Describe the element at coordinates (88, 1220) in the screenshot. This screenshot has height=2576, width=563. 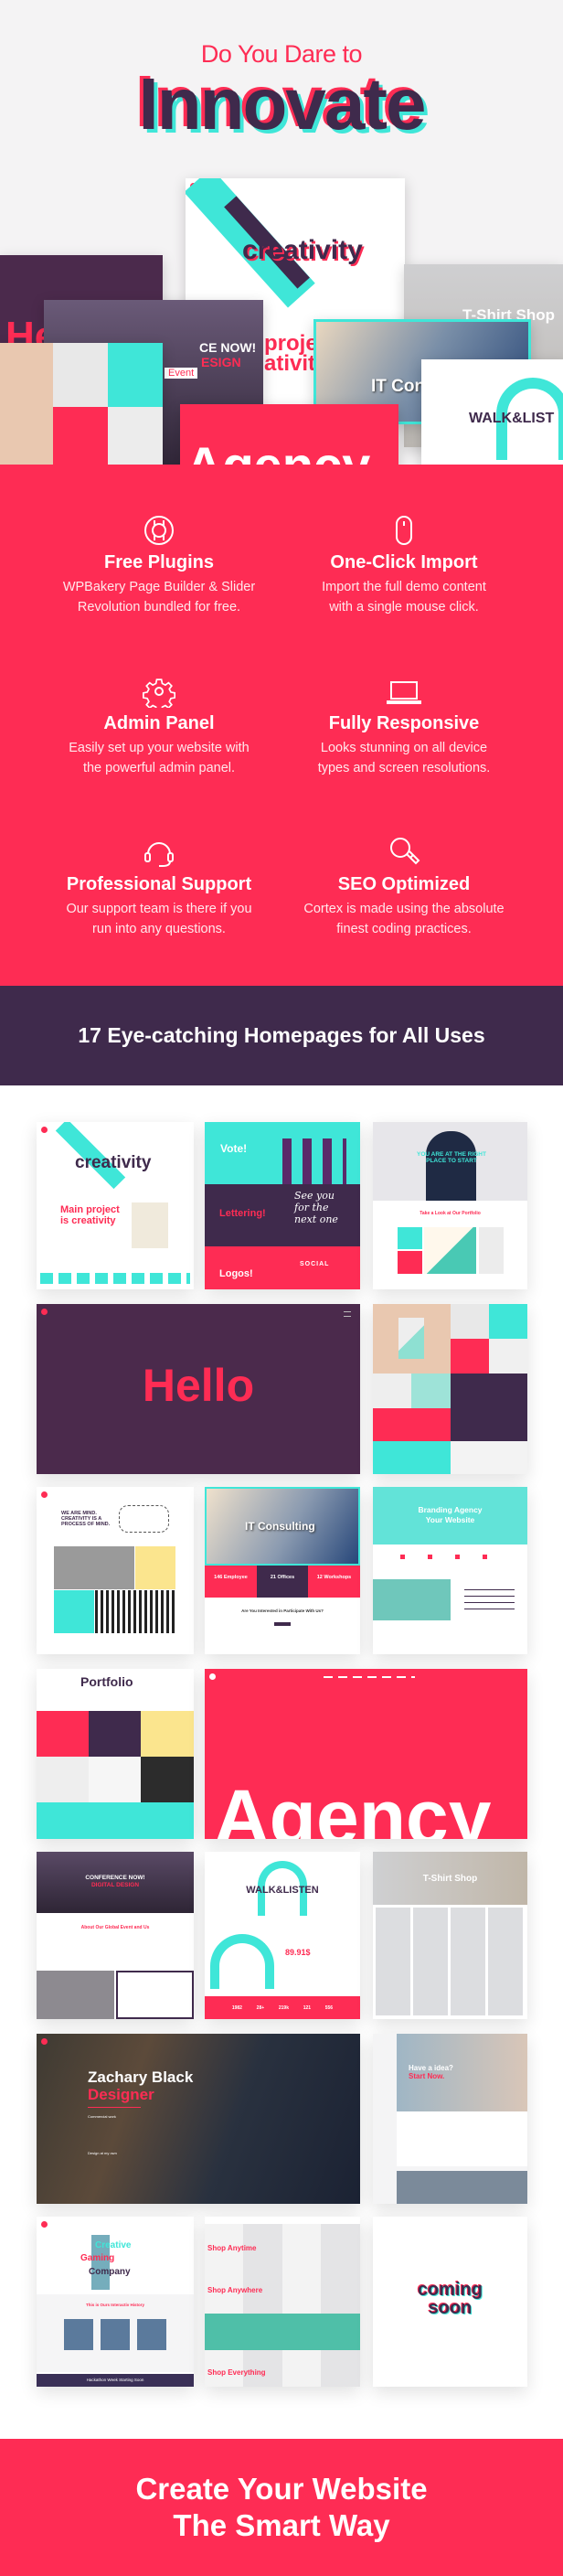
I see `project-line-2: is creativity` at that location.